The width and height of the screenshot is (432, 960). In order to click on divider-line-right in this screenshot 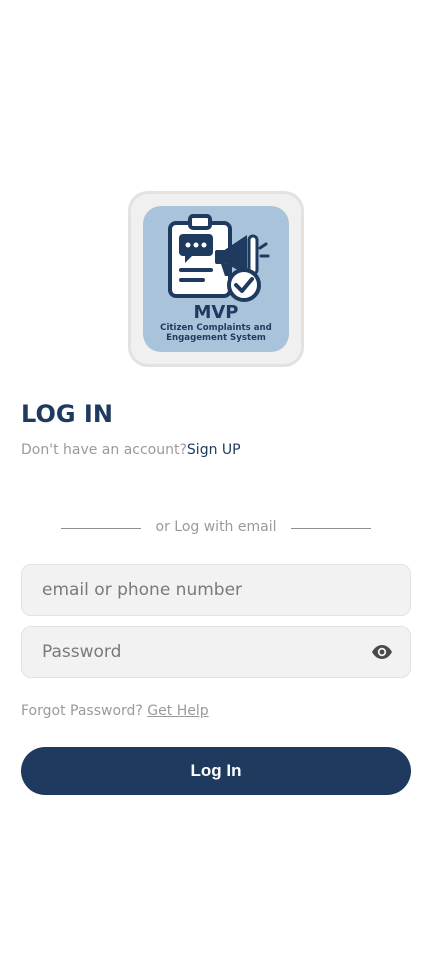, I will do `click(331, 528)`.